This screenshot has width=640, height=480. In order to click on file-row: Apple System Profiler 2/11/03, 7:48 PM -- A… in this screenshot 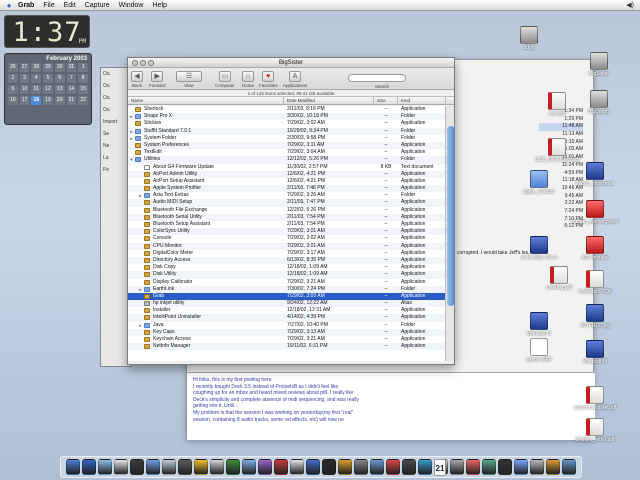, I will do `click(287, 189)`.